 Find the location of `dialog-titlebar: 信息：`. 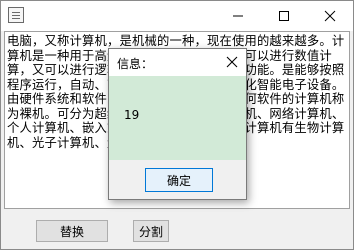

dialog-titlebar: 信息： is located at coordinates (177, 62).